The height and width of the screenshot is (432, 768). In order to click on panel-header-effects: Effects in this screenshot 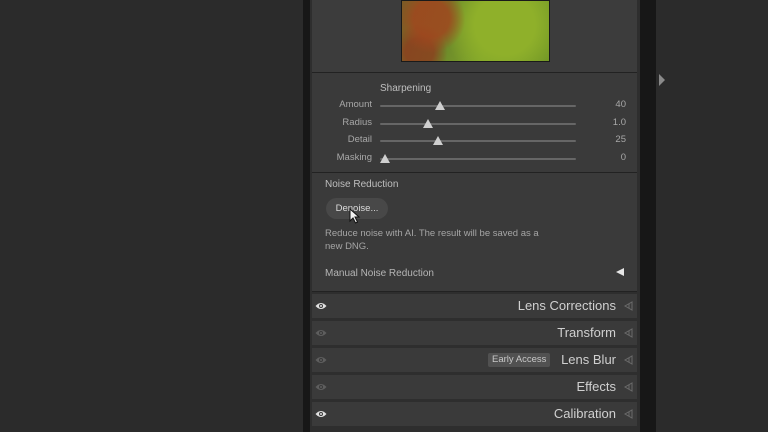, I will do `click(474, 387)`.